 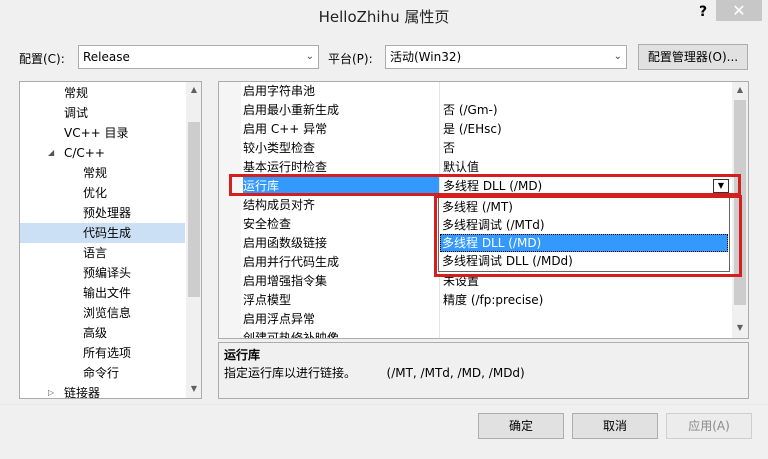 What do you see at coordinates (588, 236) in the screenshot?
I see `highlight-box-dropdown` at bounding box center [588, 236].